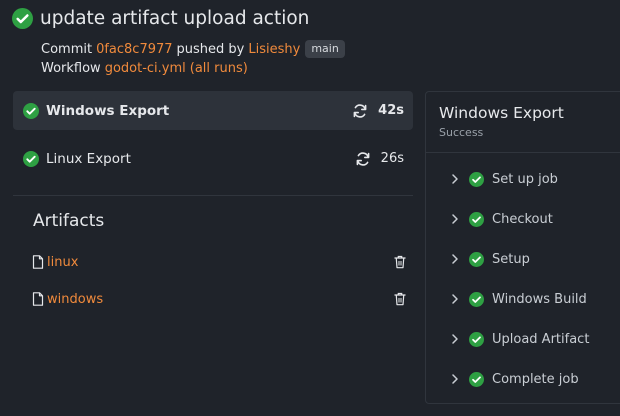 This screenshot has height=416, width=620. What do you see at coordinates (535, 379) in the screenshot?
I see `step-label: Complete job` at bounding box center [535, 379].